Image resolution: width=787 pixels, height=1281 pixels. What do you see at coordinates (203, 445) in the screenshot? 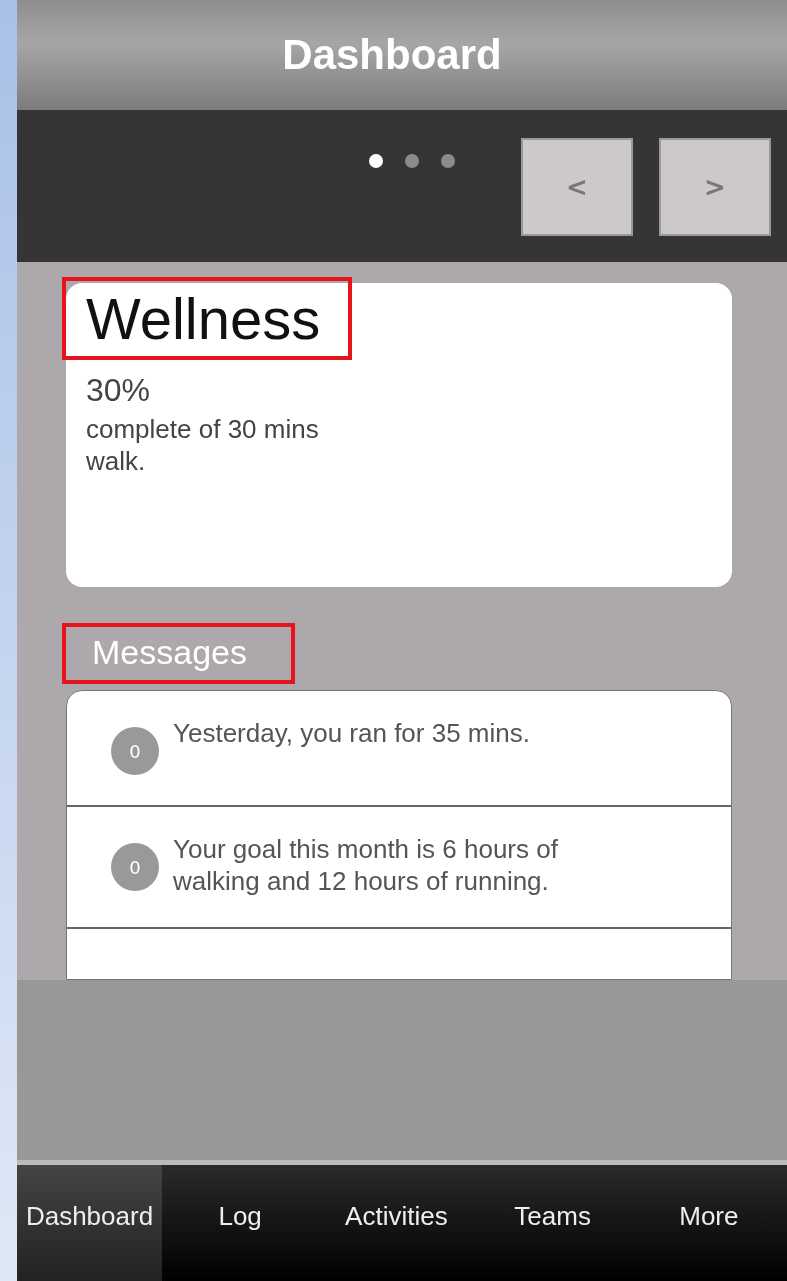
I see `progress-description: complete of 30 mins walk.` at bounding box center [203, 445].